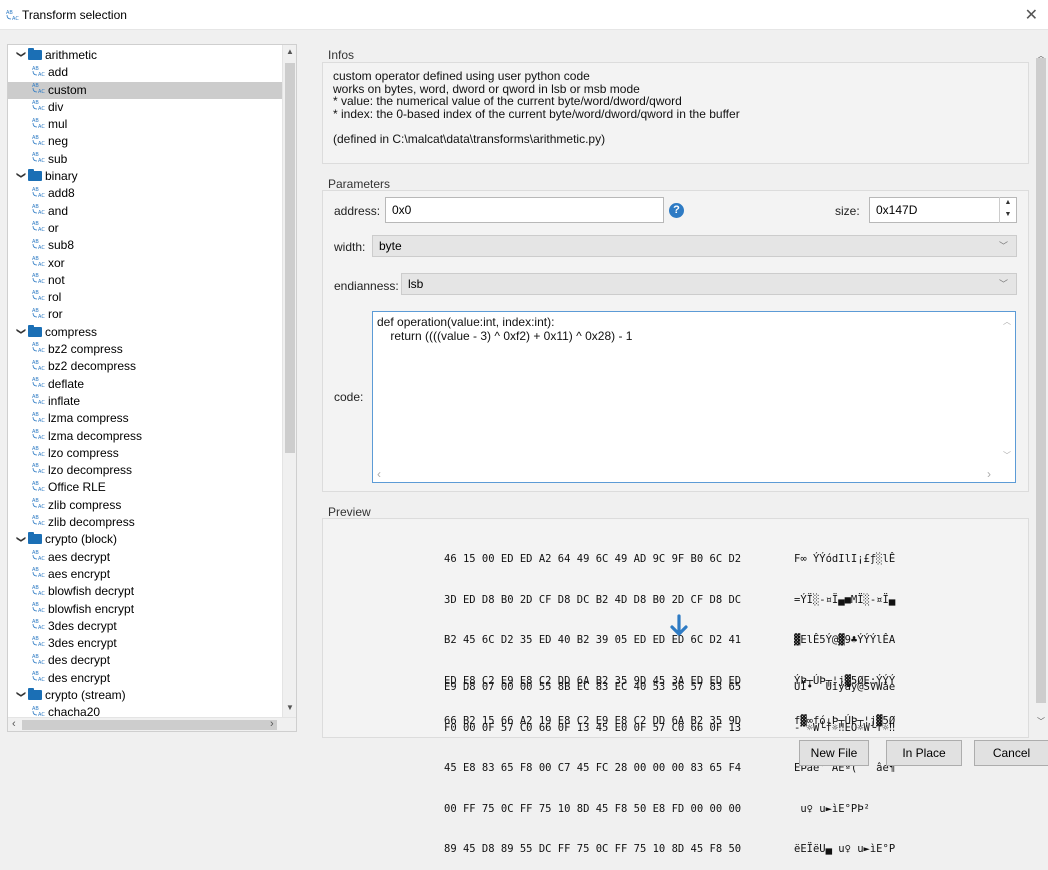 The height and width of the screenshot is (870, 1048). What do you see at coordinates (686, 474) in the screenshot?
I see `code-horizontal-scrollbar: ‹ ›` at bounding box center [686, 474].